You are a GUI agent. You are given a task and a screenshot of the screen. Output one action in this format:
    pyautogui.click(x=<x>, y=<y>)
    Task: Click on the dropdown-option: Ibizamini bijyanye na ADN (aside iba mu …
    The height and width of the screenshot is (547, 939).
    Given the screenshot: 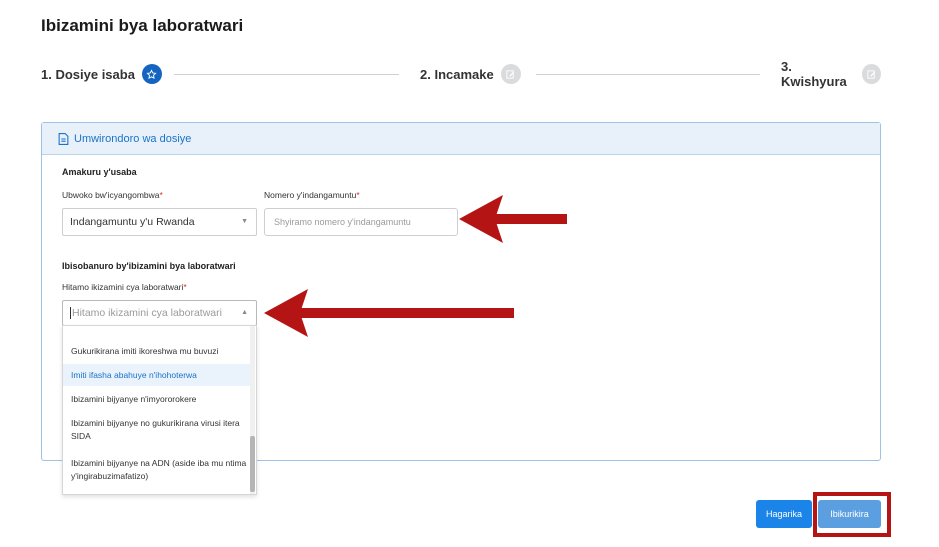 What is the action you would take?
    pyautogui.click(x=157, y=470)
    